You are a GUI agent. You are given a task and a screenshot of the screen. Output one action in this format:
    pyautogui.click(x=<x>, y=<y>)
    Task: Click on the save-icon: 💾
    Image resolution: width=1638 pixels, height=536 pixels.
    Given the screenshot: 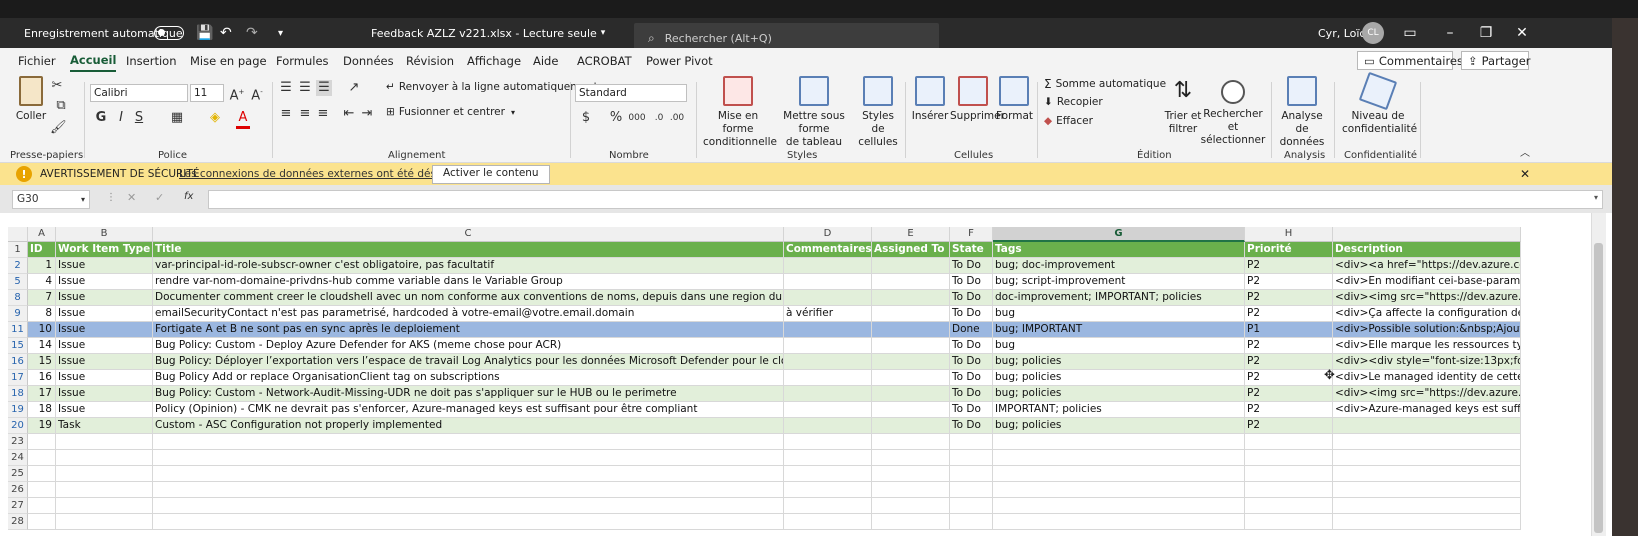 What is the action you would take?
    pyautogui.click(x=204, y=33)
    